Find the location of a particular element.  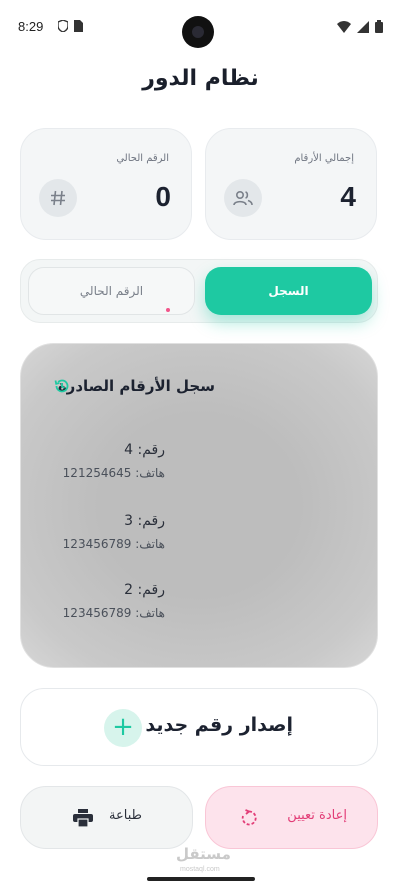

status-bar: 8:29 is located at coordinates (200, 26).